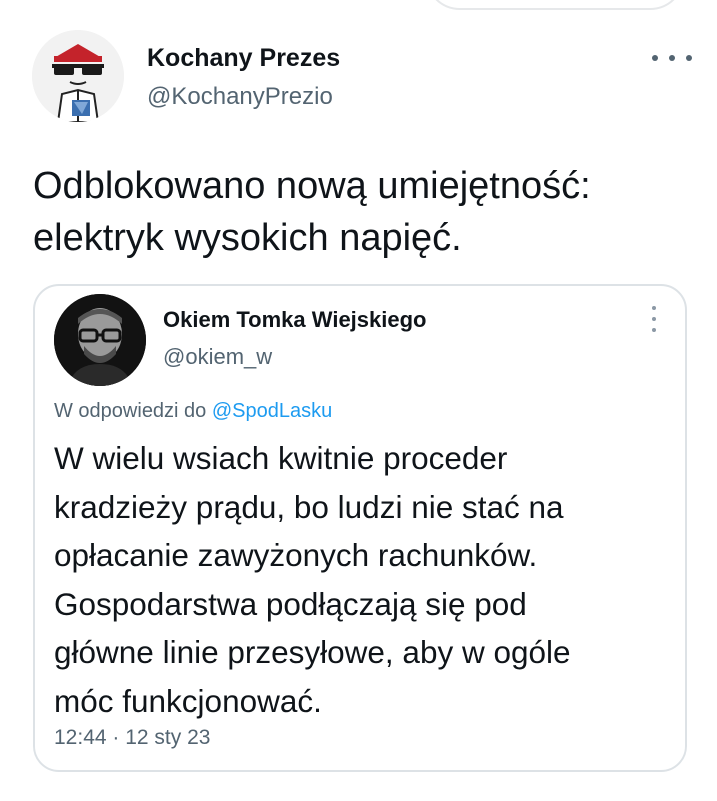 Image resolution: width=717 pixels, height=801 pixels. Describe the element at coordinates (312, 186) in the screenshot. I see `tweet-text-line: Odblokowano nową umiejętność:` at that location.